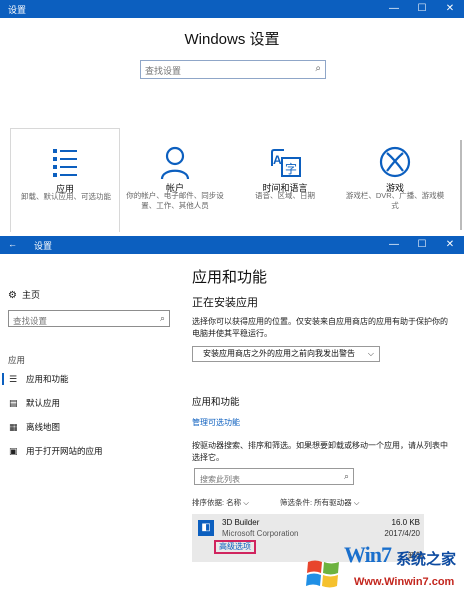 This screenshot has height=600, width=464. Describe the element at coordinates (320, 451) in the screenshot. I see `search-sort-description: 按驱动器搜索、排序和筛选。如果想要卸载或移动一个应用，请从列表中选择它。` at that location.